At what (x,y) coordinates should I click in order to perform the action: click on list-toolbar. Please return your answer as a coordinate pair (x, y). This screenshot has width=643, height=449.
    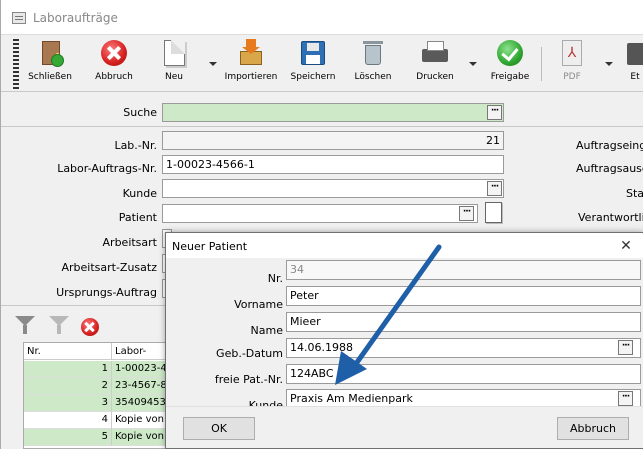
    Looking at the image, I should click on (81, 325).